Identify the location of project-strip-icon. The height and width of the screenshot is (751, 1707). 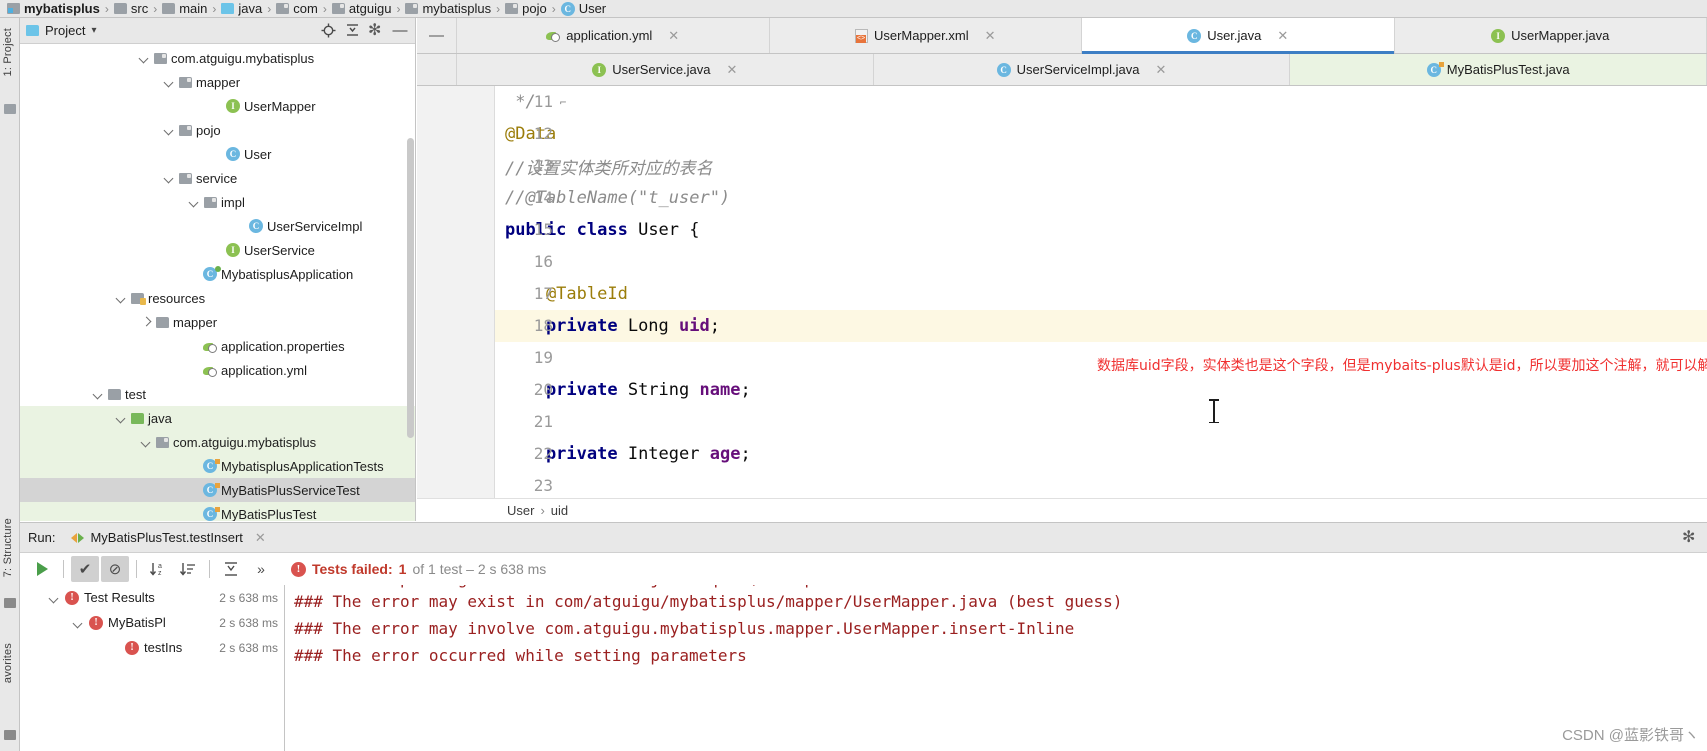
(10, 109).